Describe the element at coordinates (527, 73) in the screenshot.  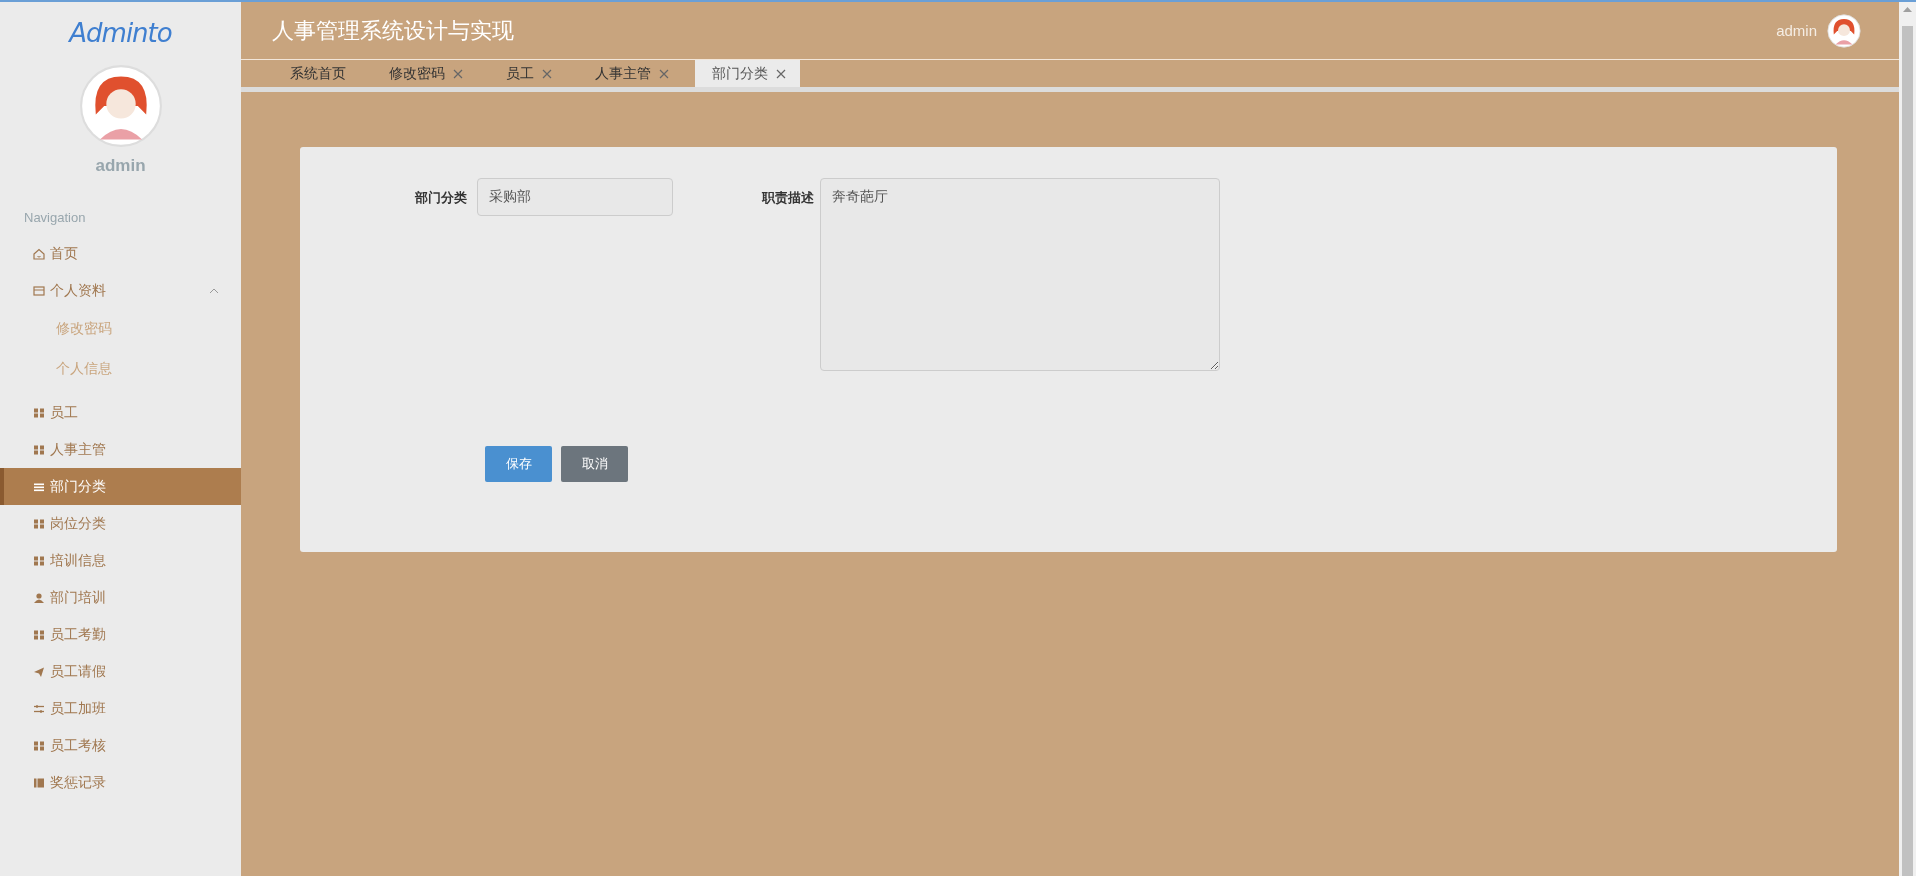
I see `tab: 员工` at that location.